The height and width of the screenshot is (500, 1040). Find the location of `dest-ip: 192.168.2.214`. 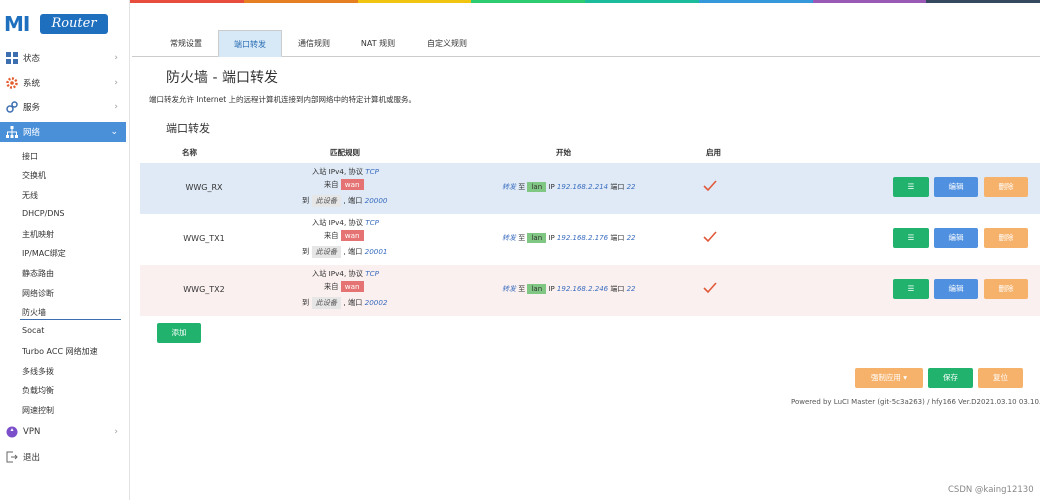

dest-ip: 192.168.2.214 is located at coordinates (582, 187).